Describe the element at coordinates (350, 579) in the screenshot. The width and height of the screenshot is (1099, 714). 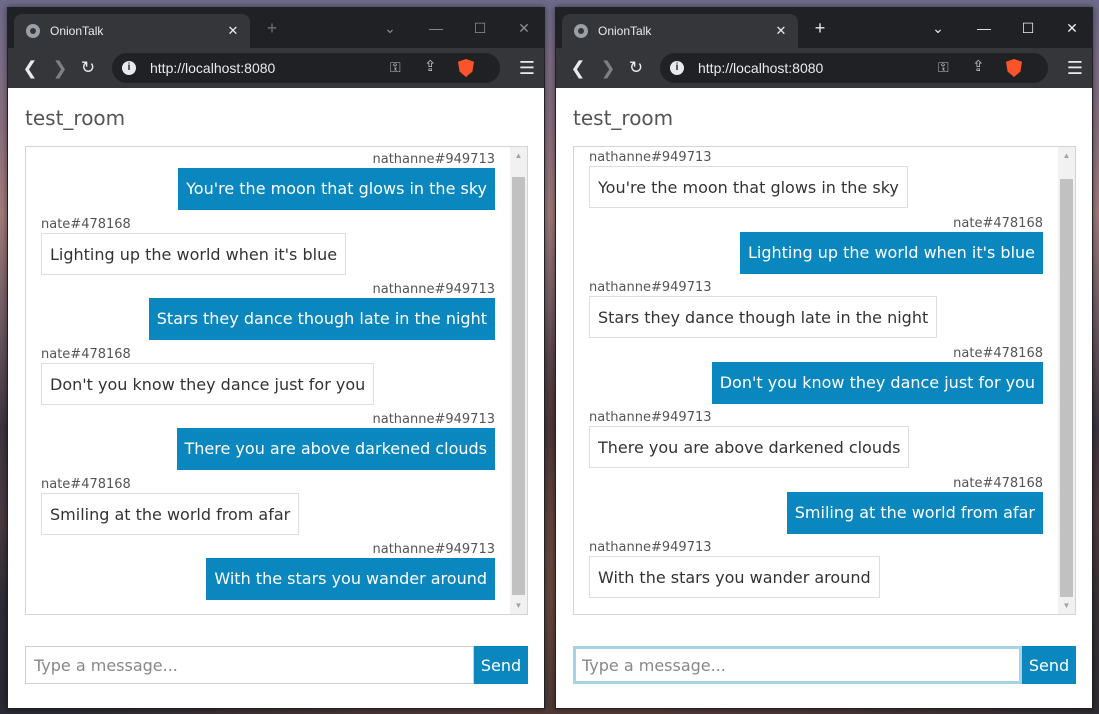
I see `message-bubble: With the stars you wander around` at that location.